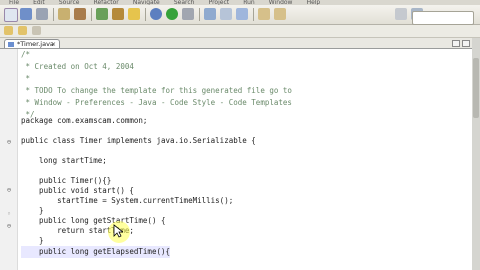  I want to click on open-type-icon, so click(118, 14).